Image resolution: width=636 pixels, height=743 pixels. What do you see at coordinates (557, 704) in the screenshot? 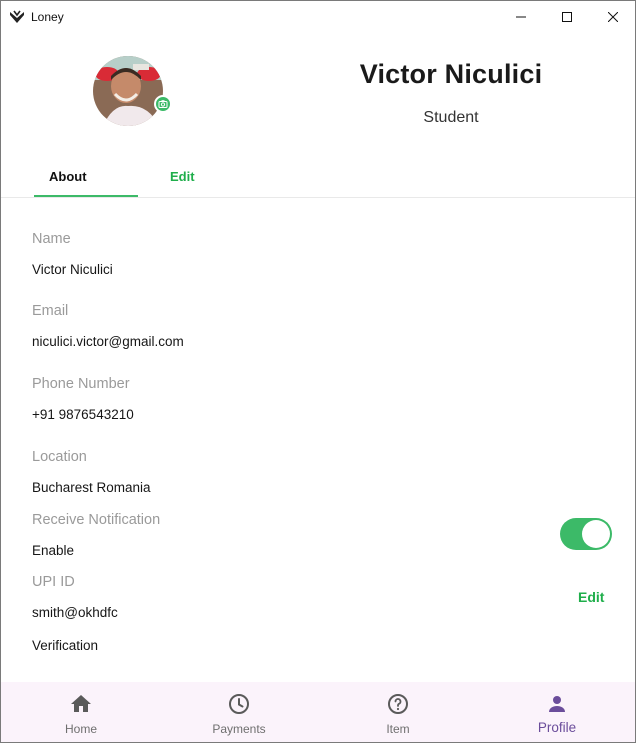
I see `person-icon` at bounding box center [557, 704].